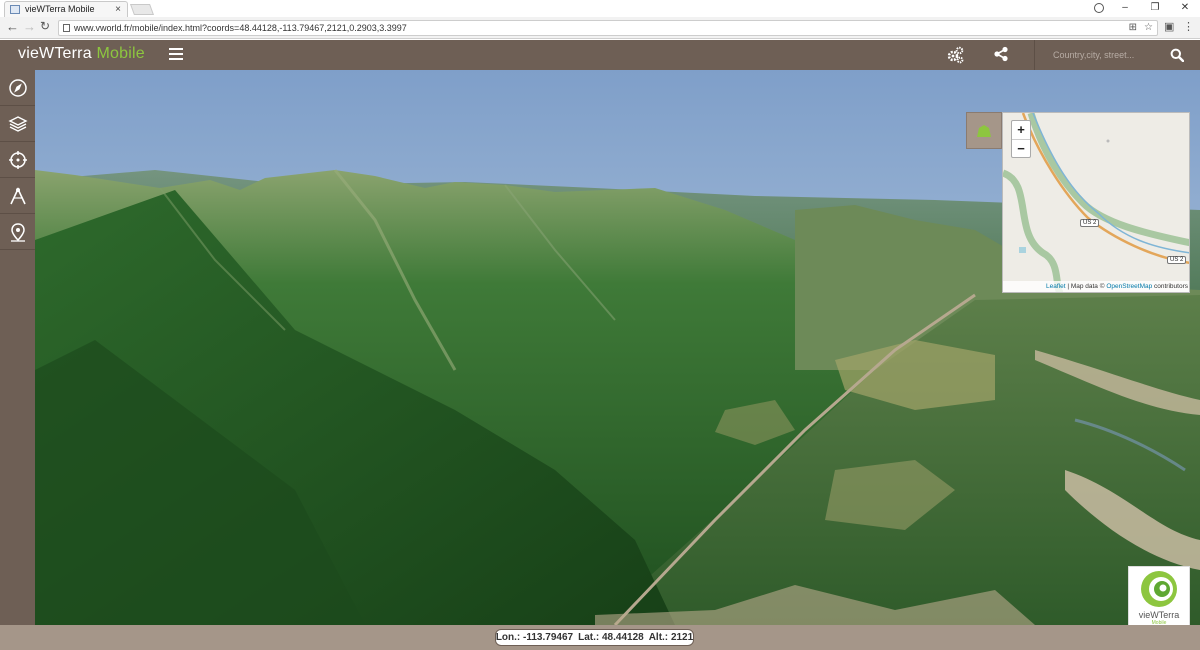 The width and height of the screenshot is (1200, 650). I want to click on attribution-tail: contributors, so click(1170, 286).